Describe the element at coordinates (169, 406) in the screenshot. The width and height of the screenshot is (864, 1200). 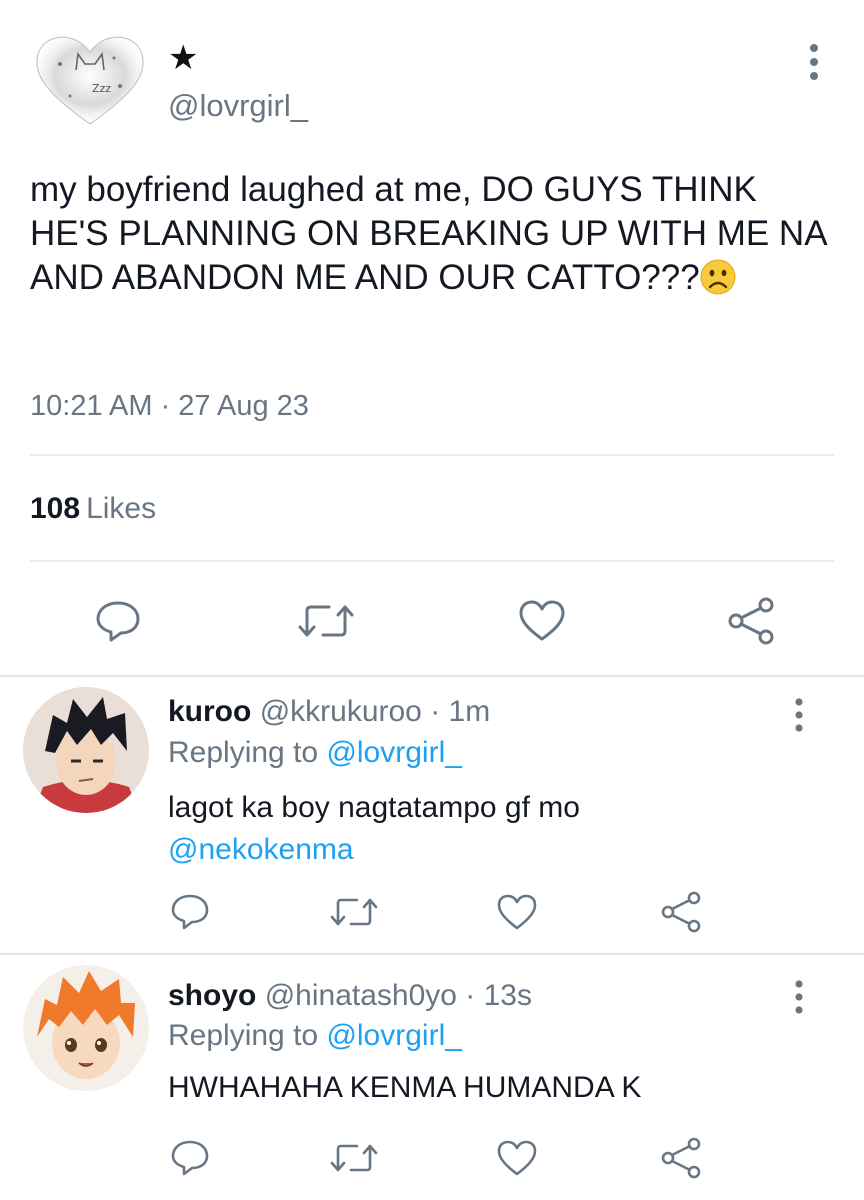
I see `tweet-timestamp: 10:21 AM · 27 Aug 23` at that location.